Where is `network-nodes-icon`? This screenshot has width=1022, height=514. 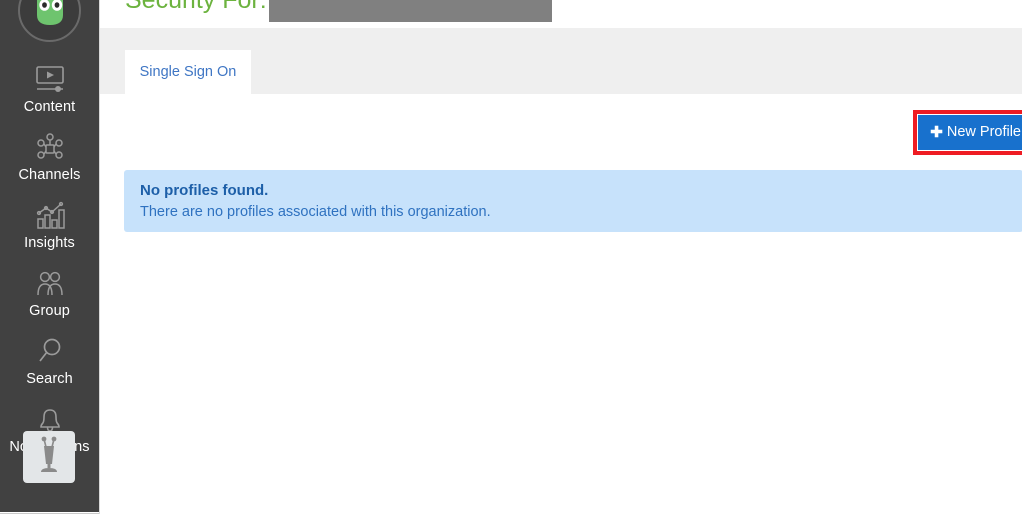
network-nodes-icon is located at coordinates (49, 149).